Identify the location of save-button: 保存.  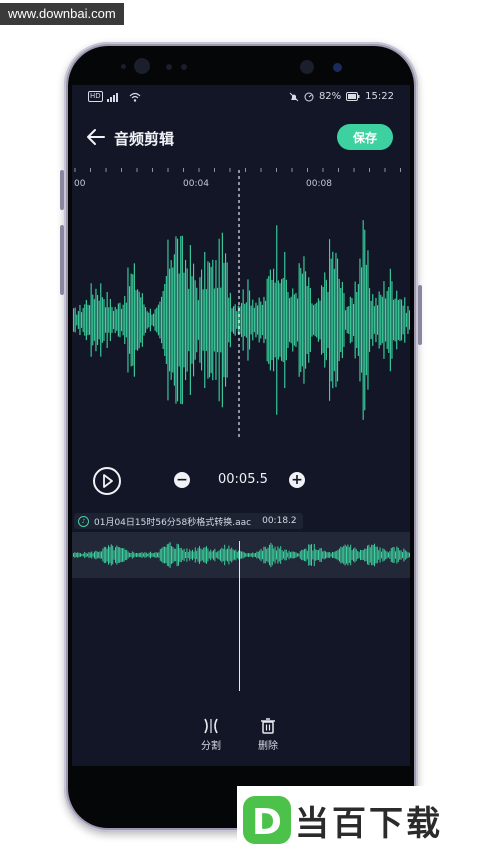
(365, 137).